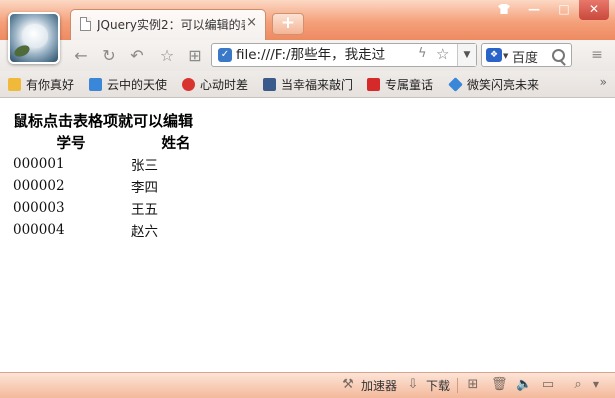  I want to click on diamond-icon, so click(455, 84).